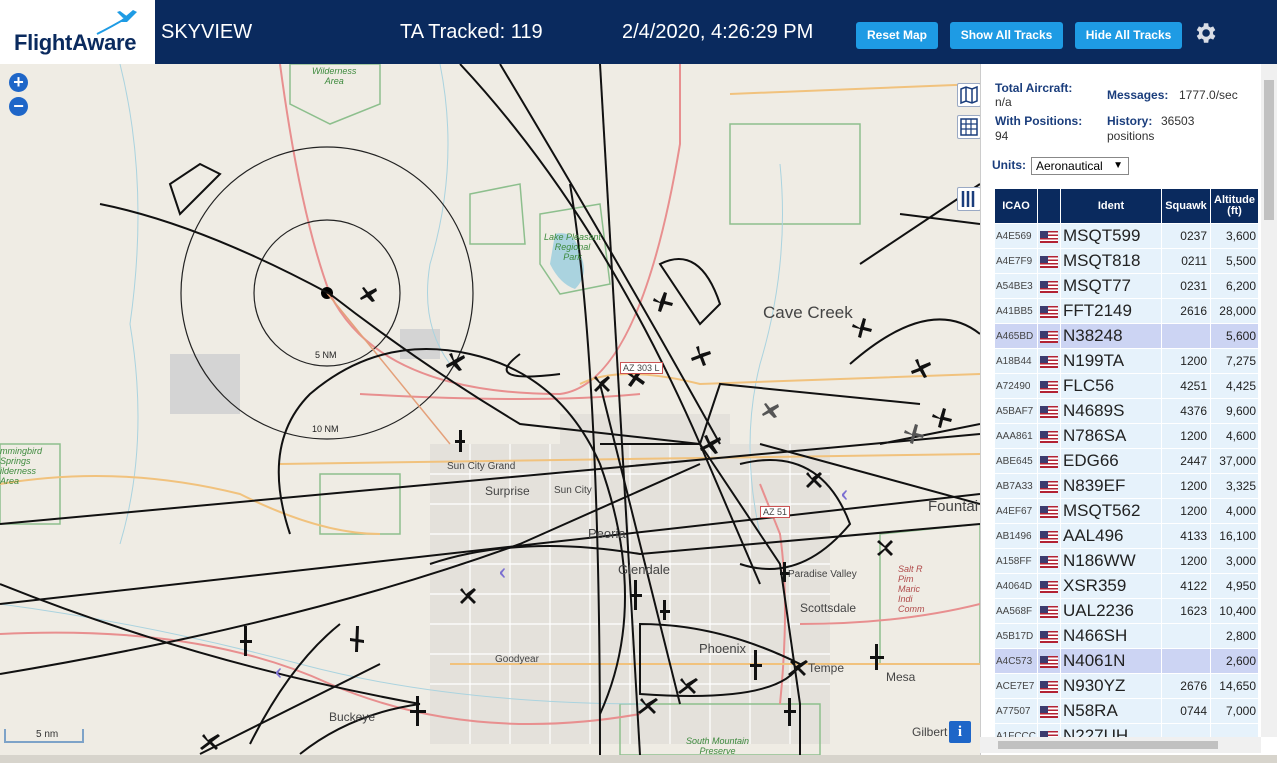 Image resolution: width=1277 pixels, height=763 pixels. I want to click on place-label-sun-city-grand: Sun City Grand, so click(481, 466).